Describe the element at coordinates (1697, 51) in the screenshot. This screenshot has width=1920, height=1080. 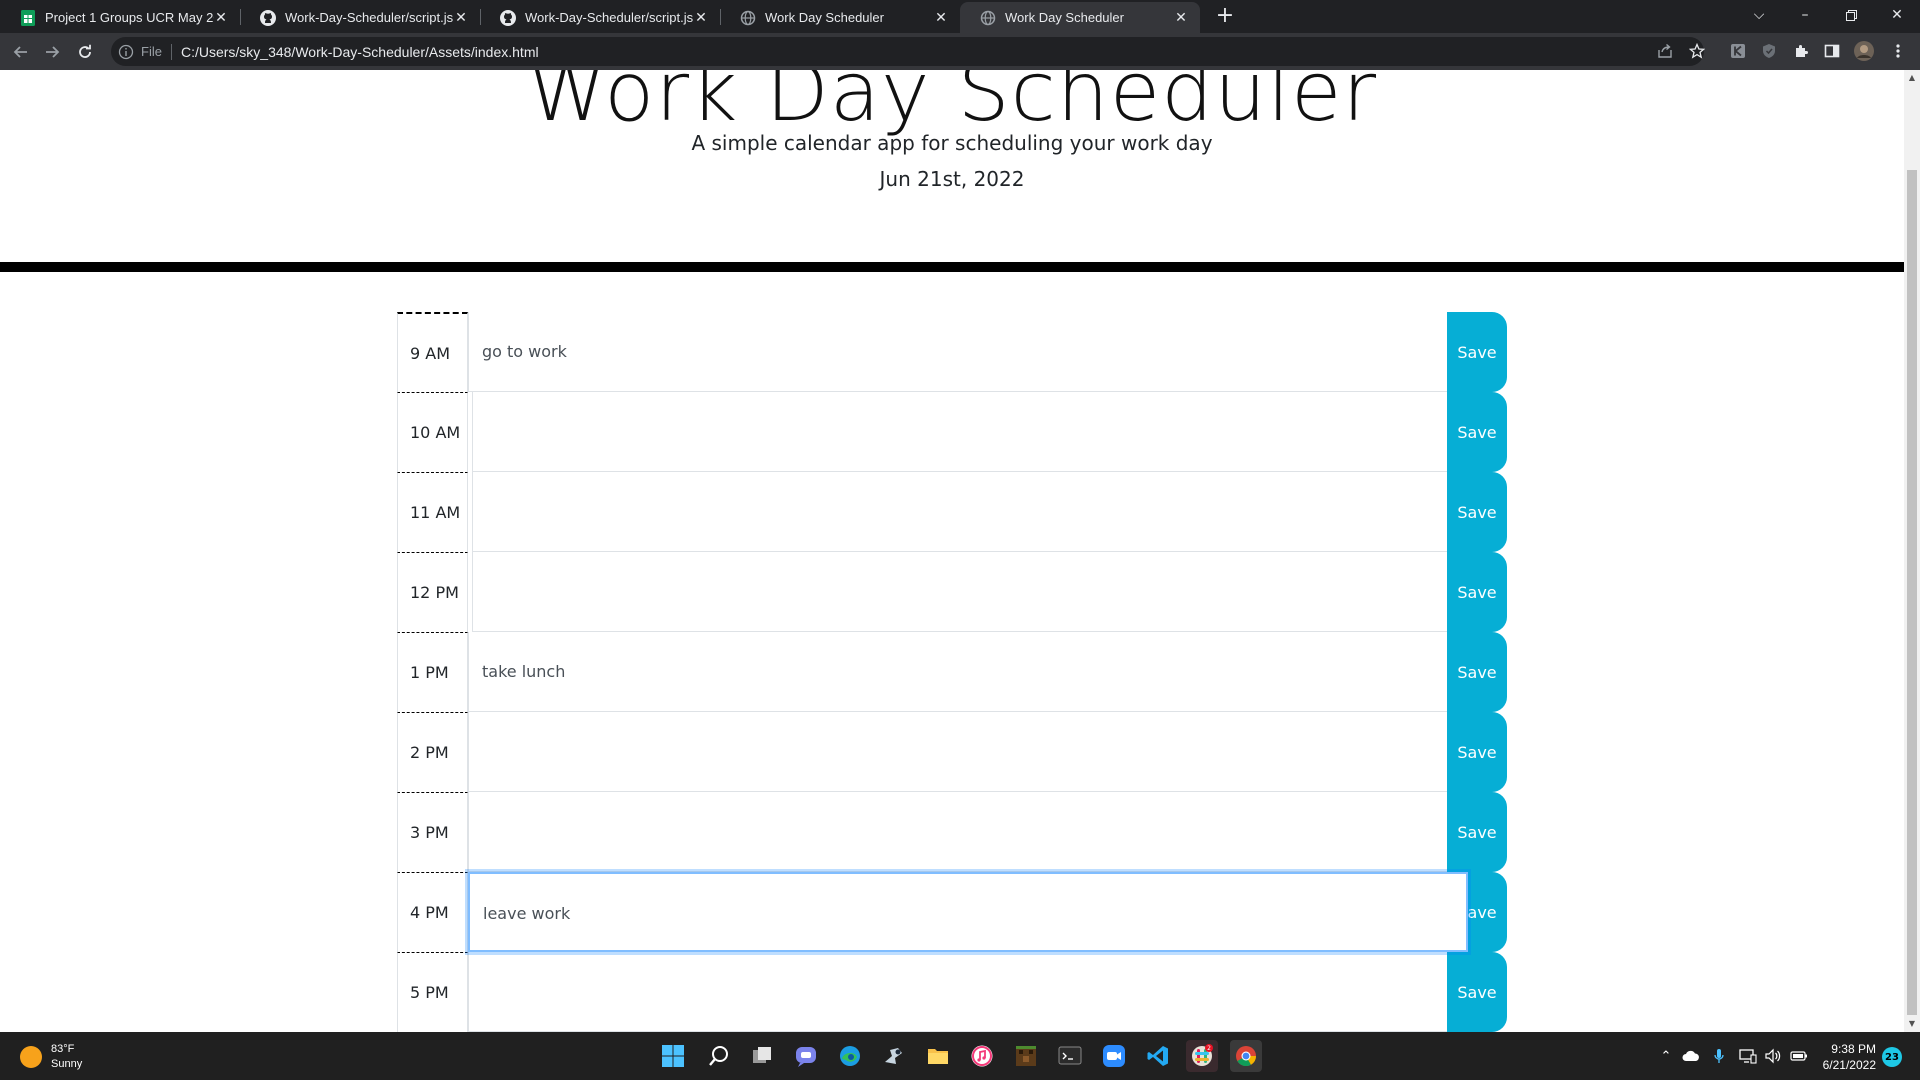
I see `bookmark-star-icon` at that location.